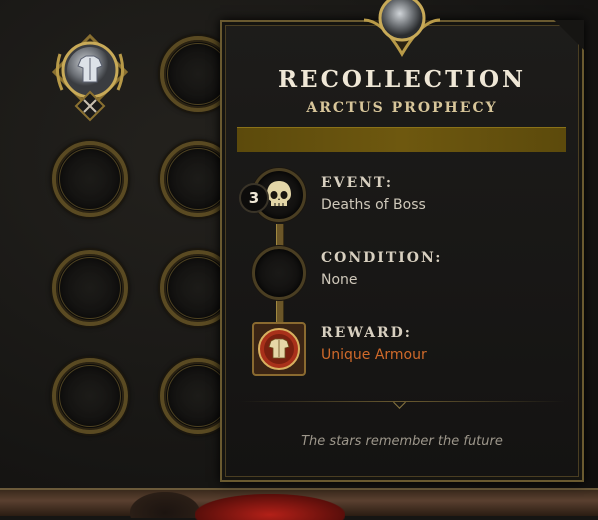 The width and height of the screenshot is (598, 520). I want to click on panel-title: RECOLLECTION, so click(402, 79).